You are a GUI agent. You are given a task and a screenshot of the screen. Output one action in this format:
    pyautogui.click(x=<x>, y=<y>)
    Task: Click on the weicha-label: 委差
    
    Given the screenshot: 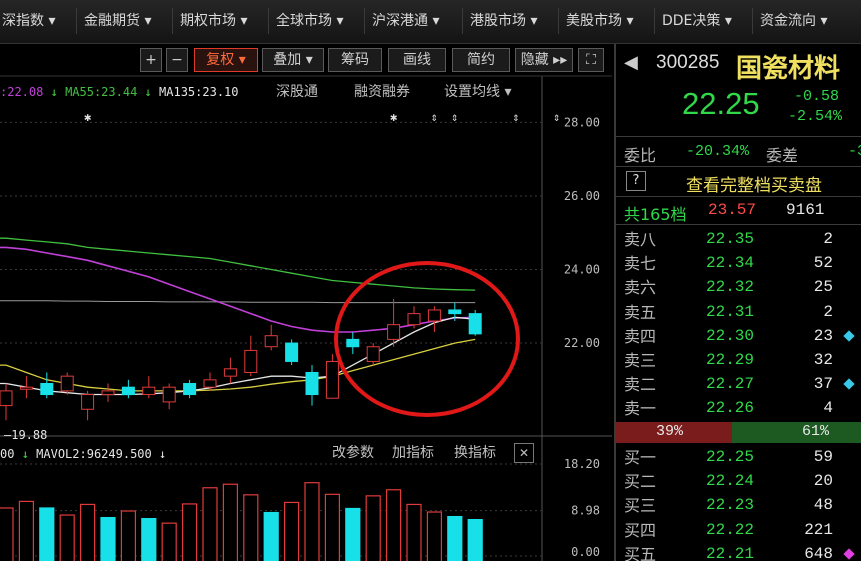 What is the action you would take?
    pyautogui.click(x=782, y=155)
    